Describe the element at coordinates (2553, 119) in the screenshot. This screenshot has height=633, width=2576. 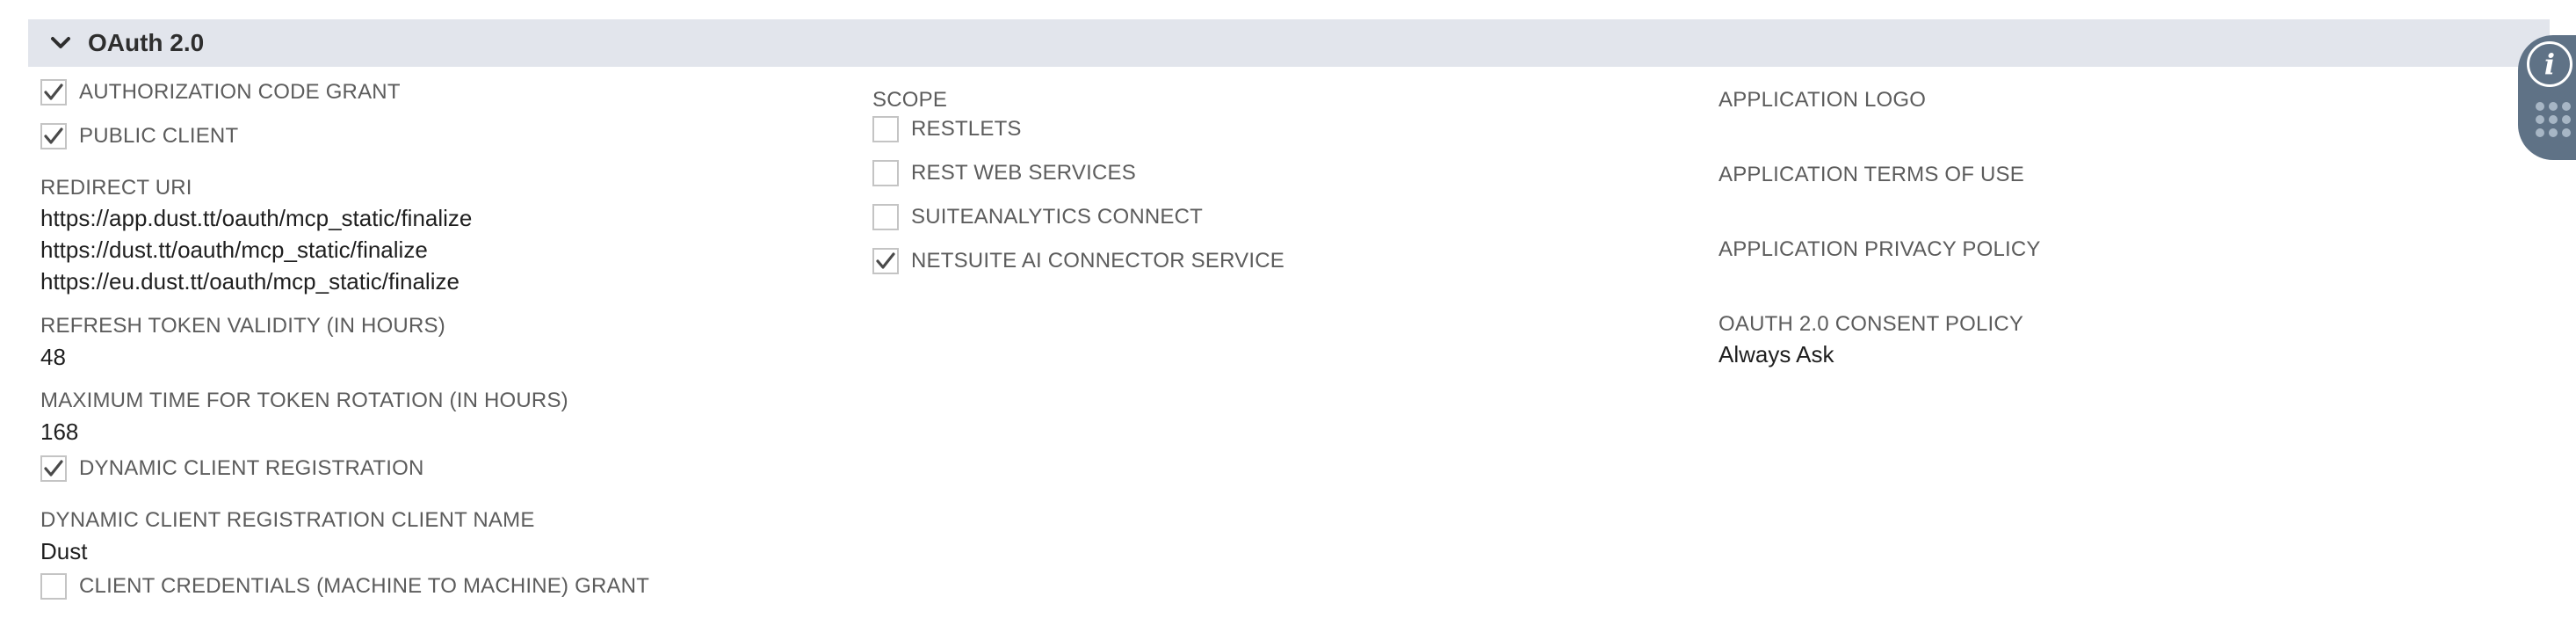
I see `grid-dots-icon` at that location.